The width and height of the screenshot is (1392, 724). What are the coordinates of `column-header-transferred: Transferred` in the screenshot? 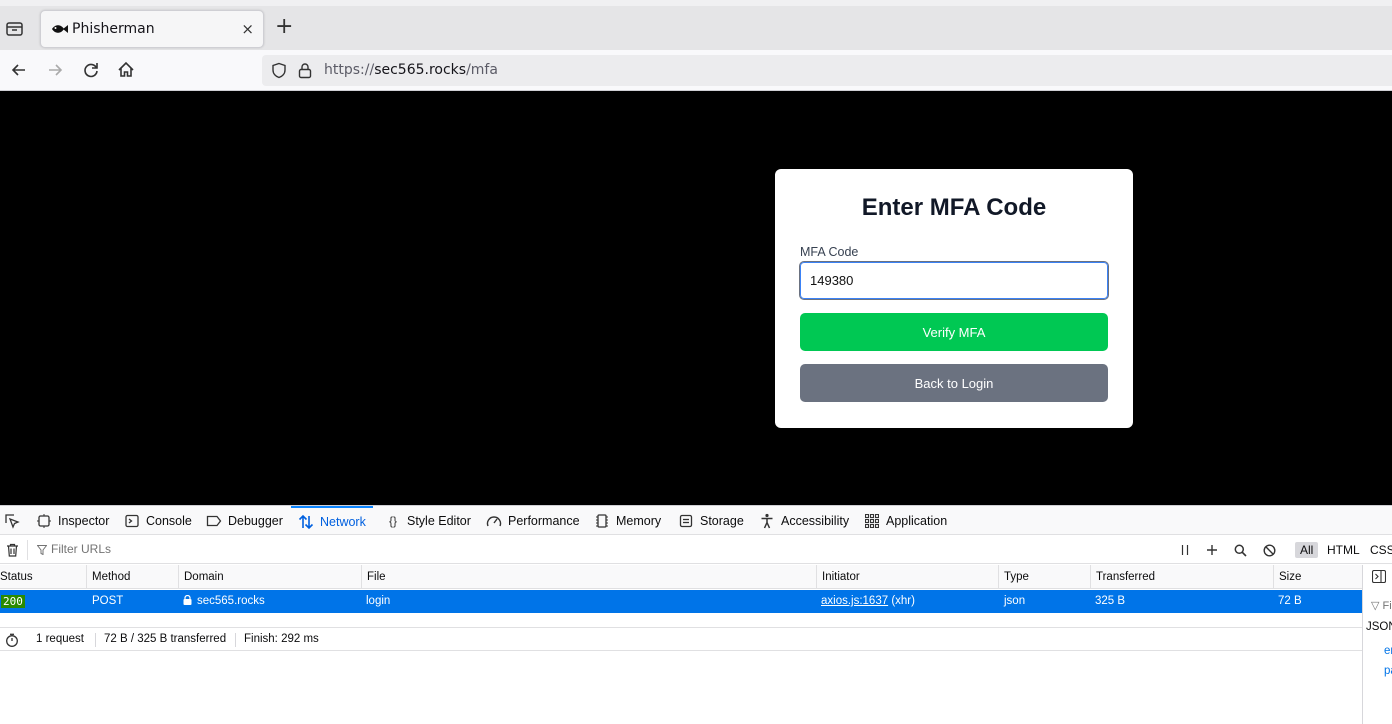 It's located at (1181, 577).